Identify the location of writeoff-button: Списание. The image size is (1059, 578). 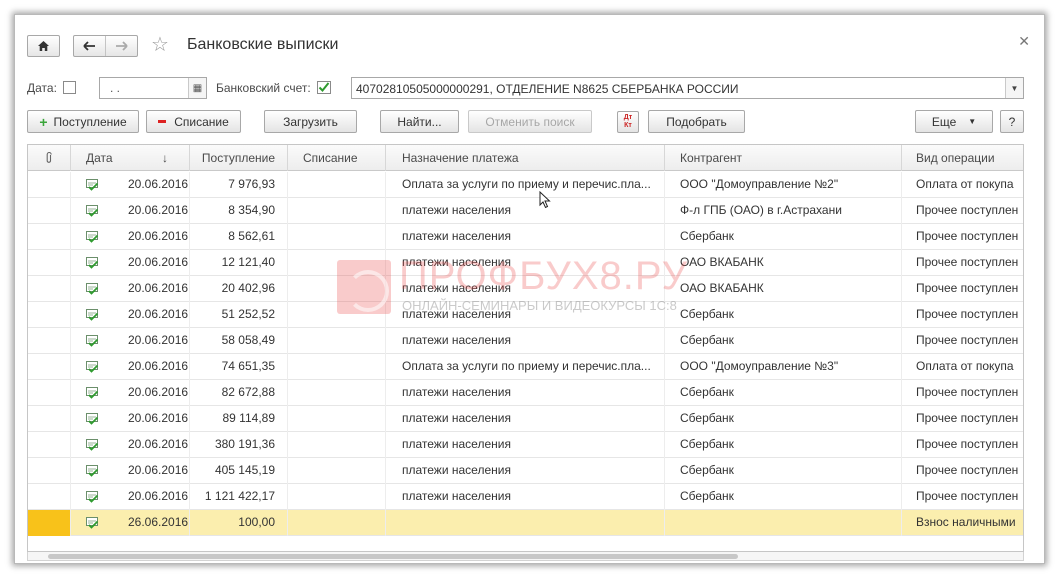
(193, 121).